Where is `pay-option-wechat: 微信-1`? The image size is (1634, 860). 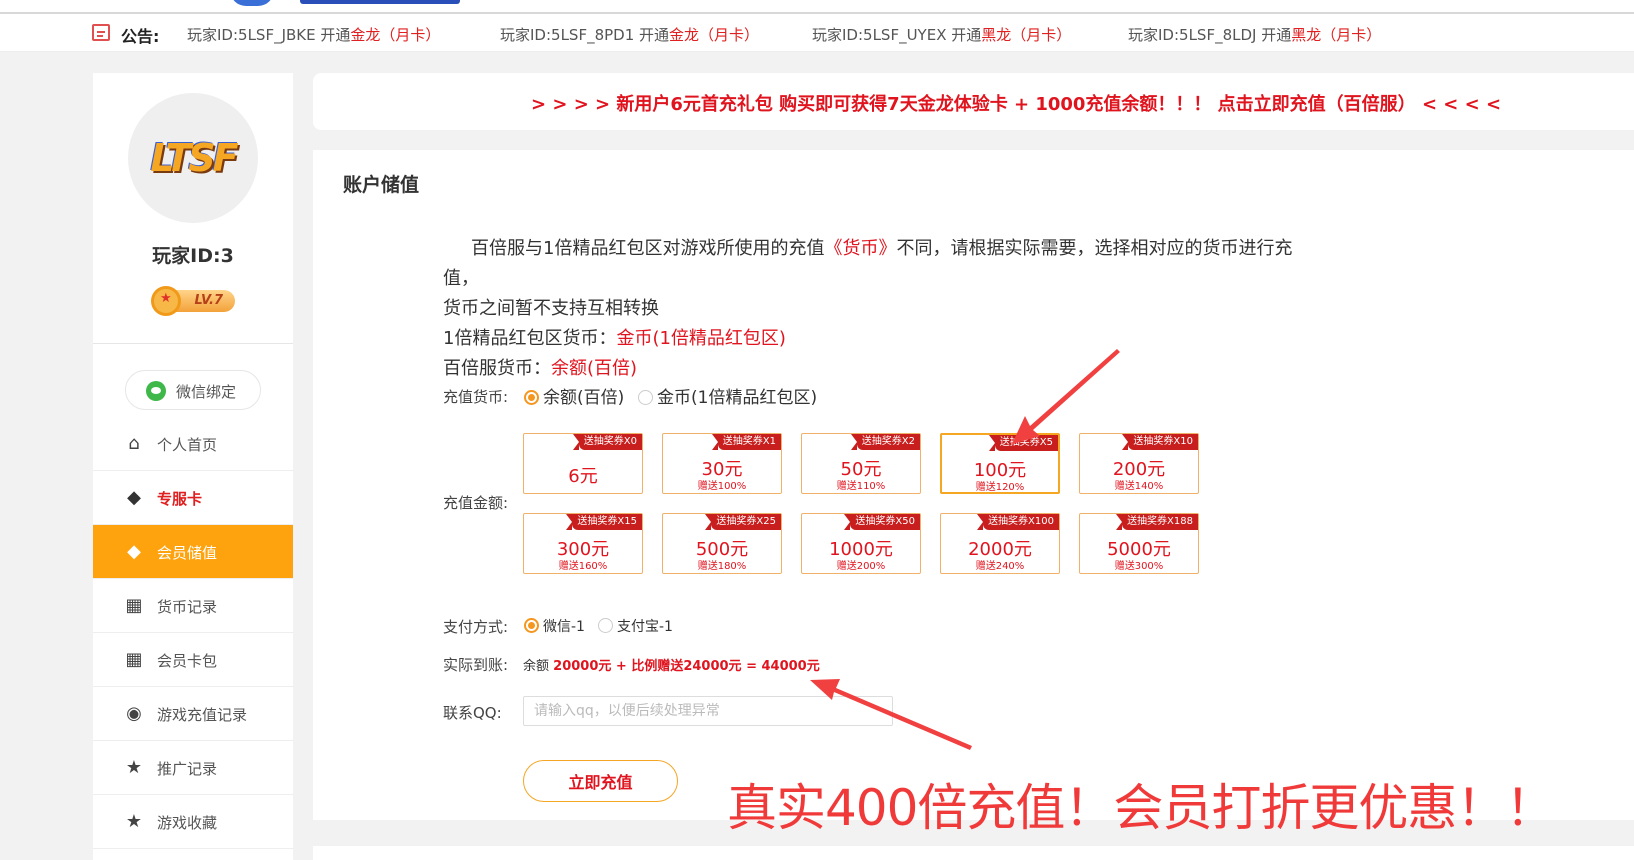 pay-option-wechat: 微信-1 is located at coordinates (554, 626).